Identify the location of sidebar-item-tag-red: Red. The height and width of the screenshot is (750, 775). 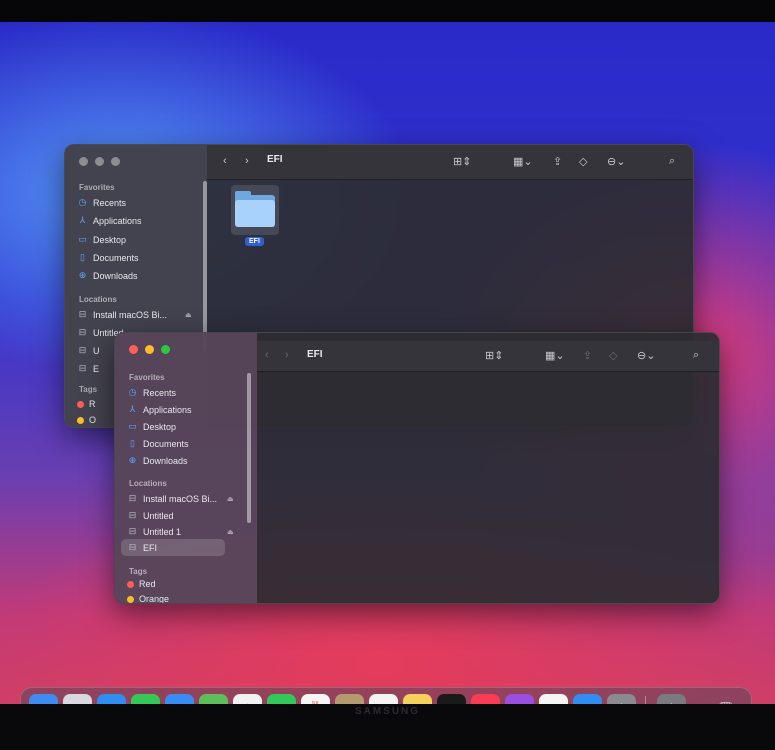
(141, 584).